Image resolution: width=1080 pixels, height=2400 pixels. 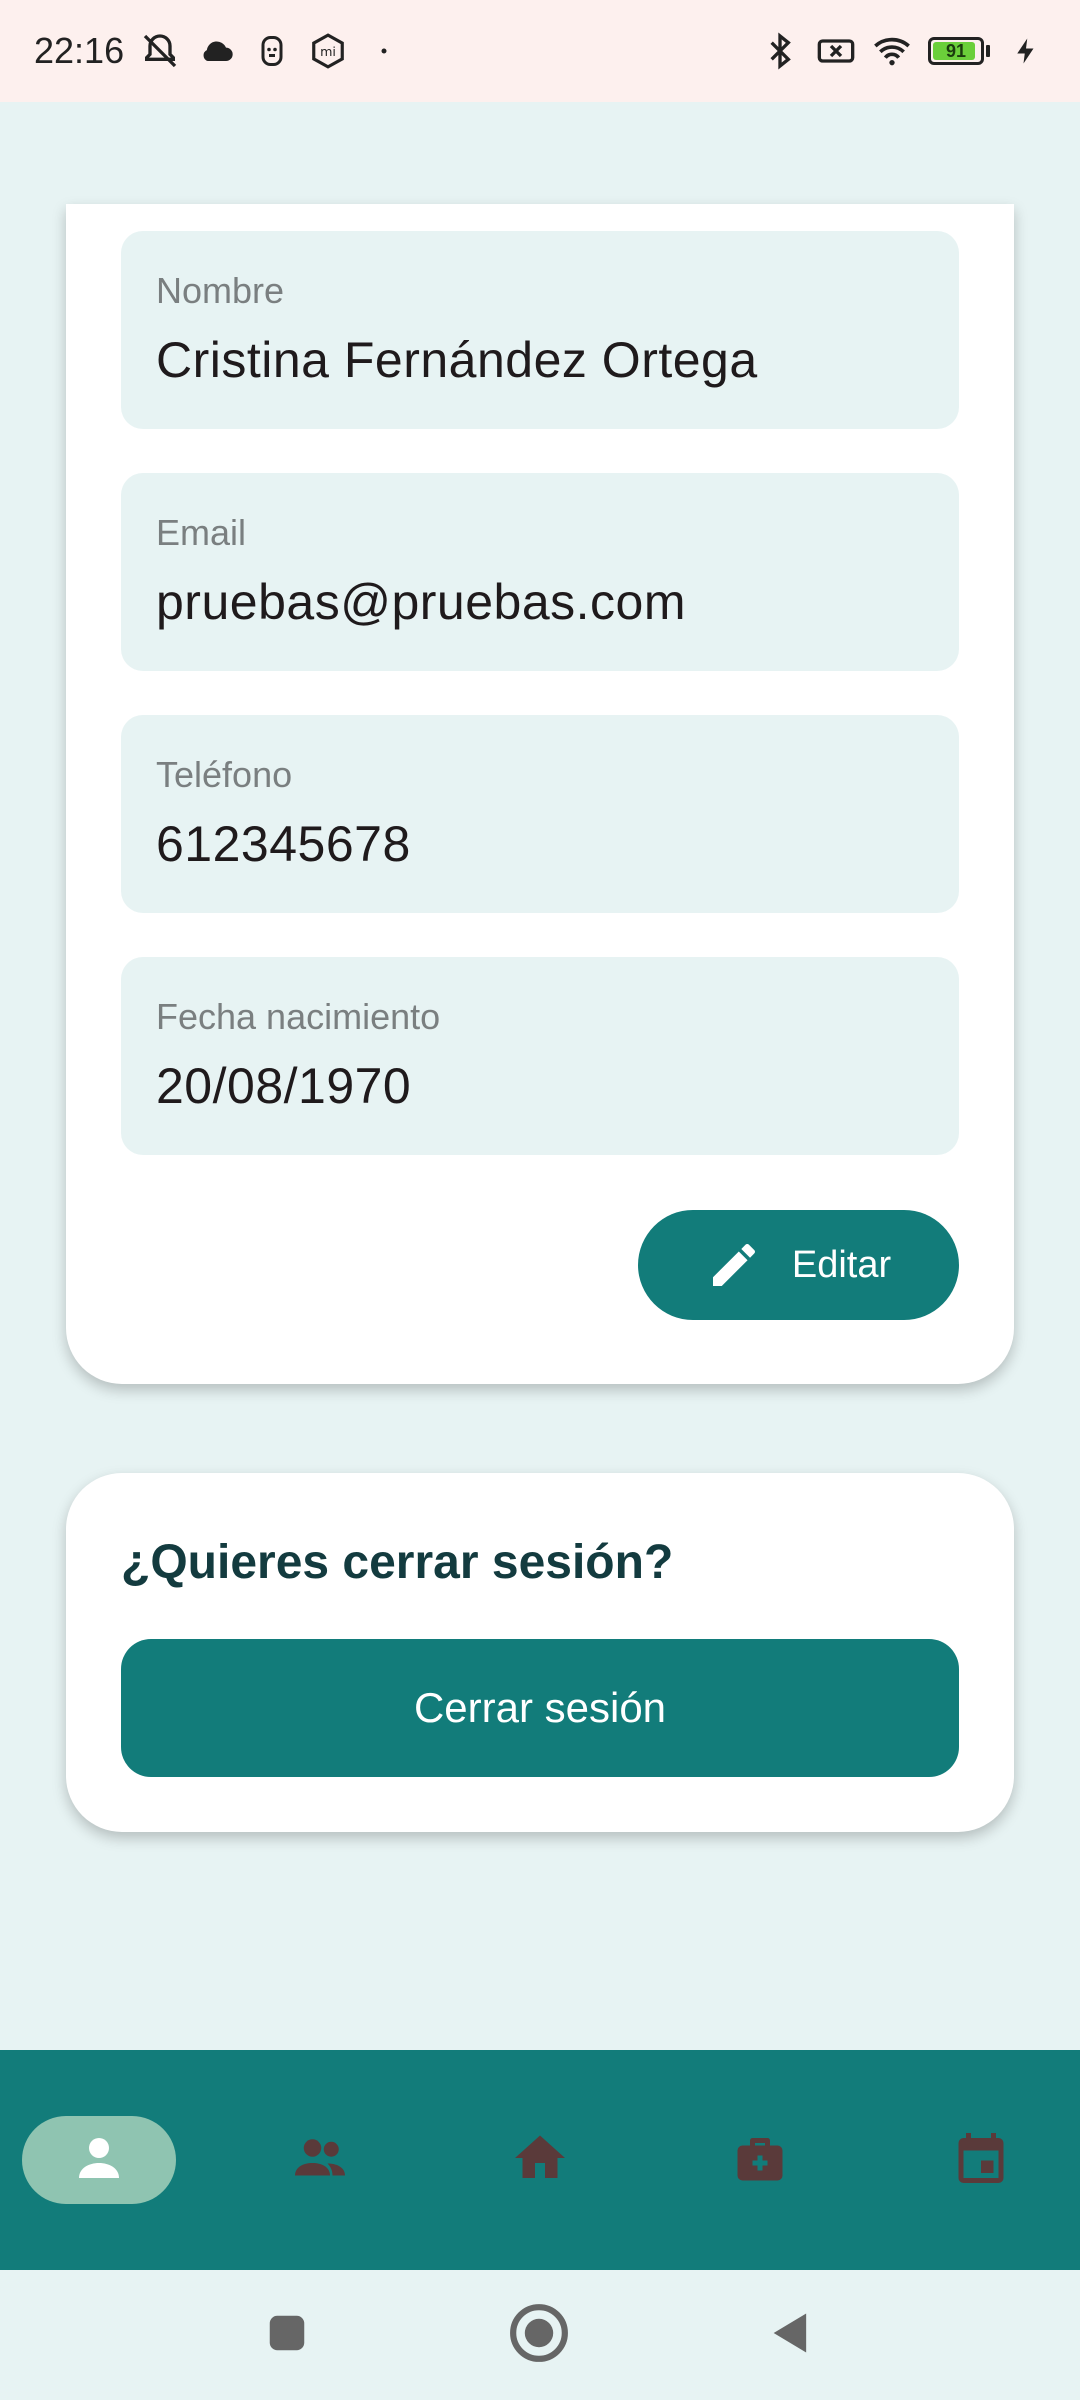 I want to click on phone-label: Teléfono, so click(x=224, y=774).